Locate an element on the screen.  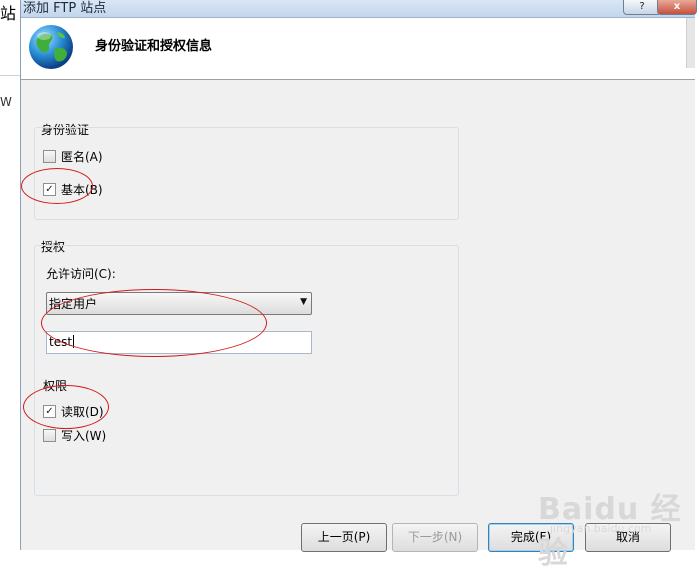
anonymous-label: 匿名(A) is located at coordinates (82, 157).